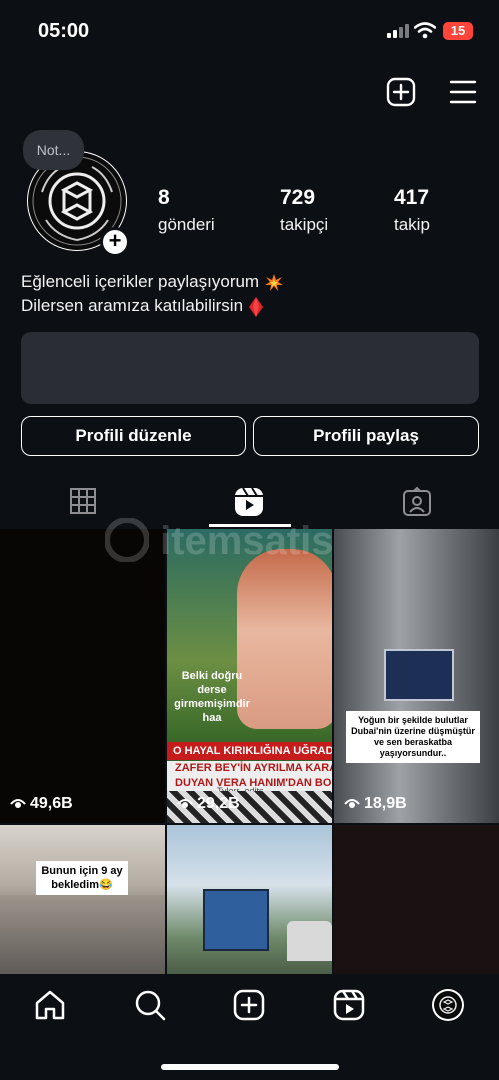  Describe the element at coordinates (412, 210) in the screenshot. I see `stat-following: 417 takip` at that location.